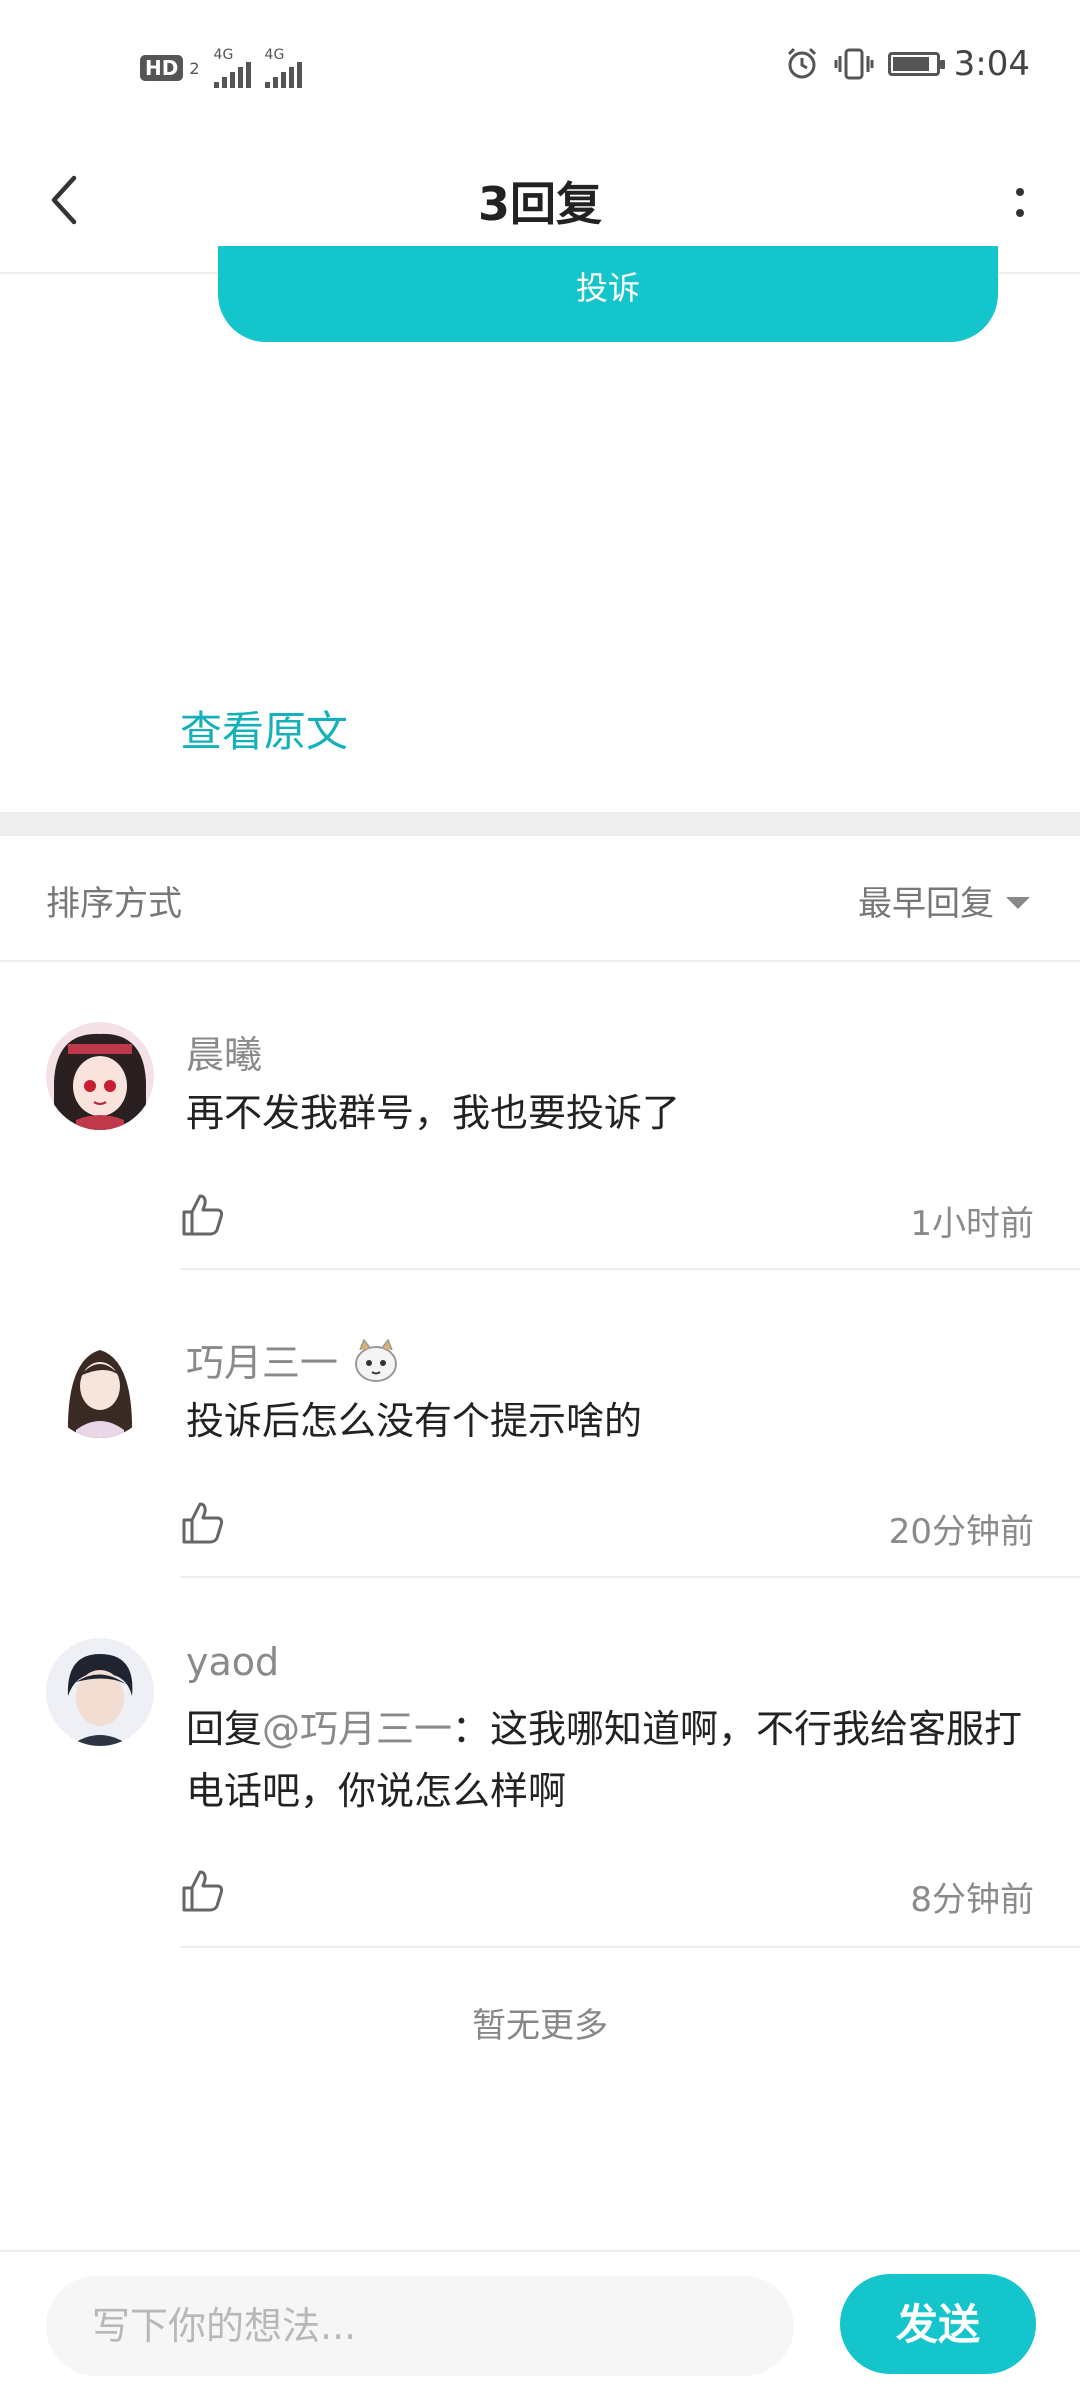  What do you see at coordinates (972, 1900) in the screenshot?
I see `comment-time: 8分钟前` at bounding box center [972, 1900].